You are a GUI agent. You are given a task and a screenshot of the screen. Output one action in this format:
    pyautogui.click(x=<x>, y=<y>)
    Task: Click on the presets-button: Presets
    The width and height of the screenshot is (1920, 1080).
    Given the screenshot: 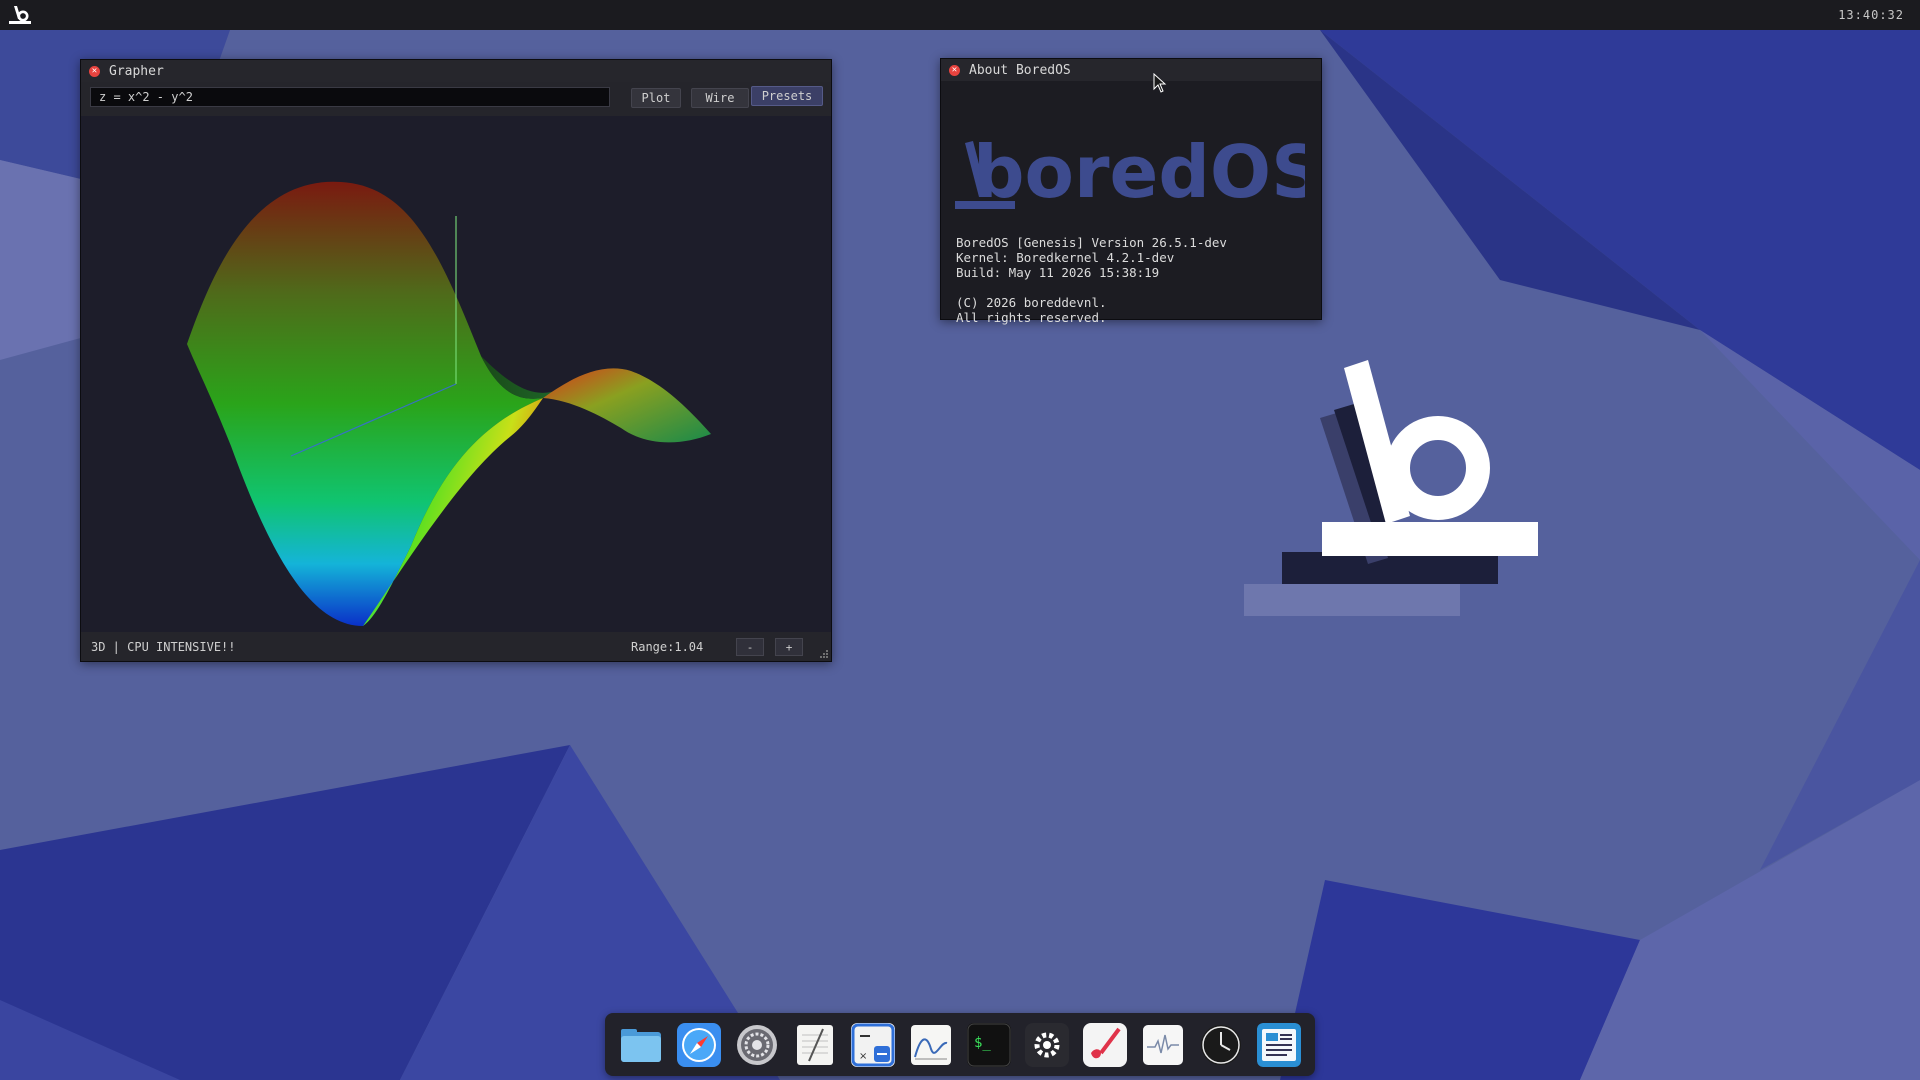 What is the action you would take?
    pyautogui.click(x=787, y=96)
    